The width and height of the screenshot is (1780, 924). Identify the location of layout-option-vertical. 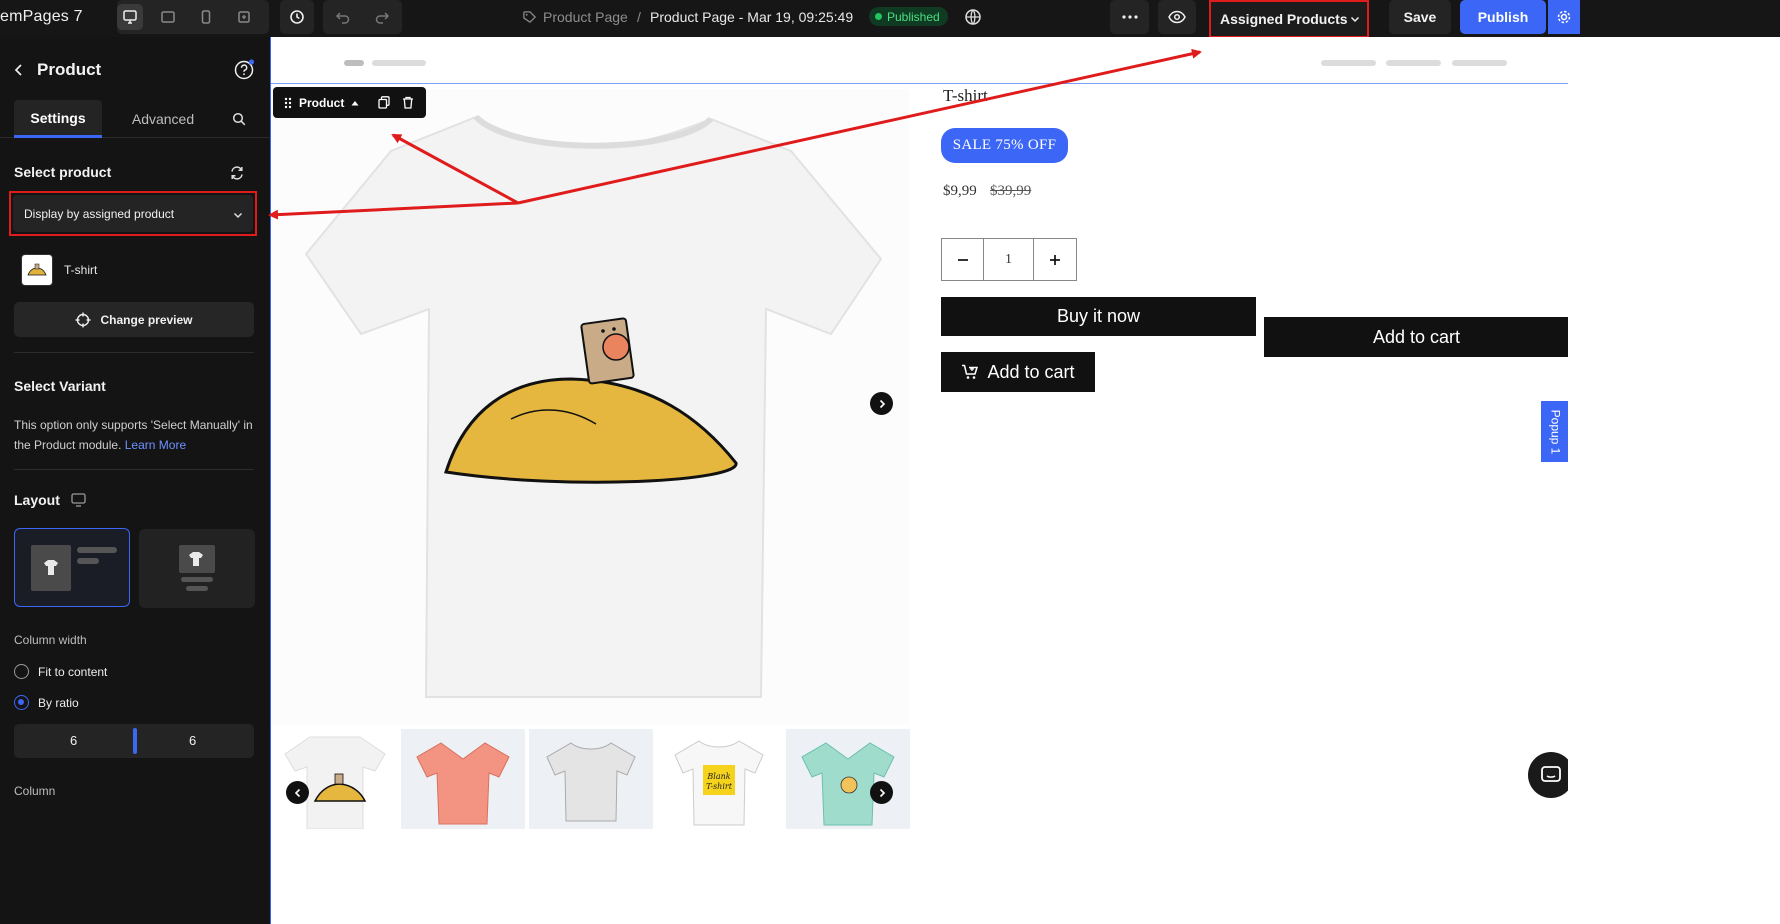
(197, 568).